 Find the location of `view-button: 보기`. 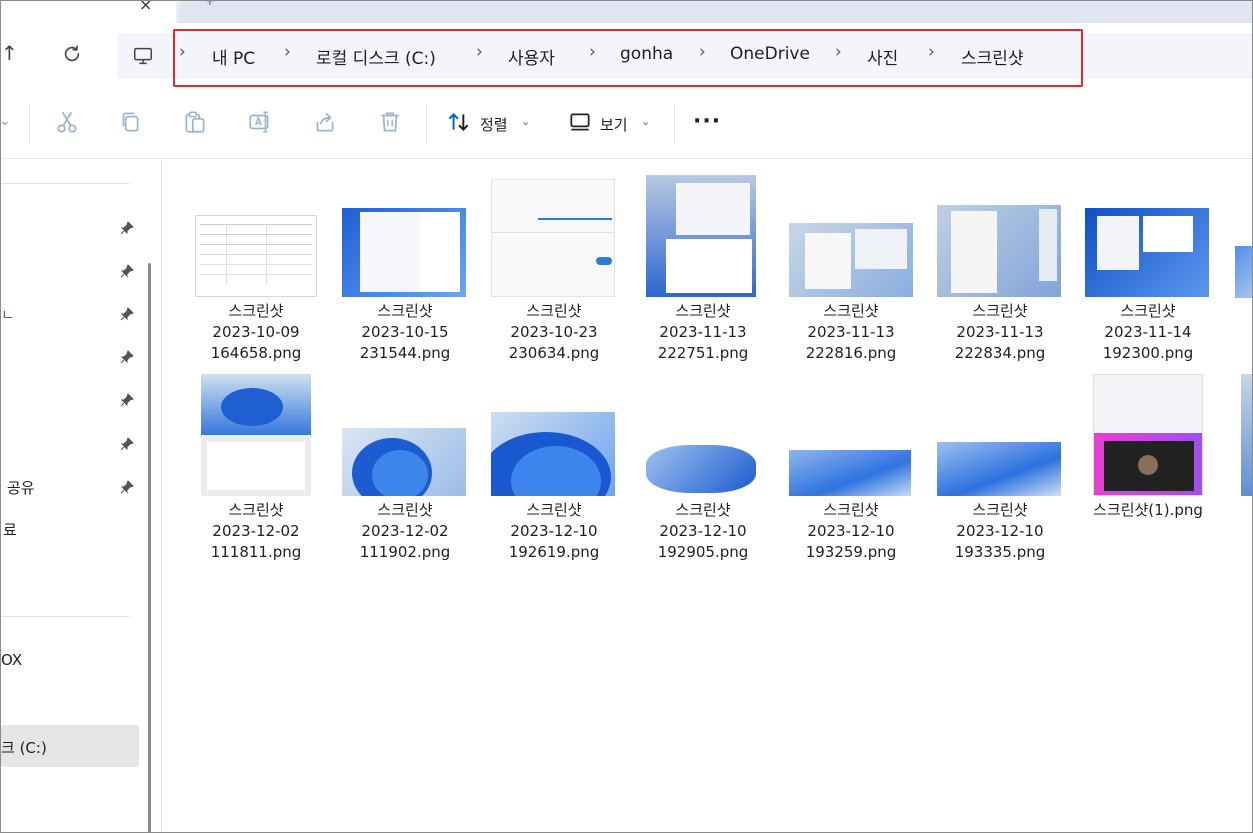

view-button: 보기 is located at coordinates (614, 124).